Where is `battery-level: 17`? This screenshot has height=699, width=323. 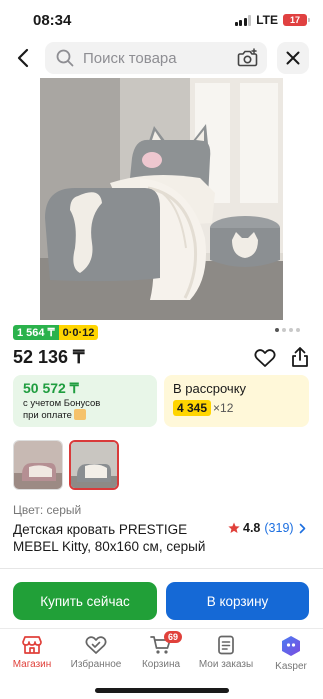
battery-level: 17 is located at coordinates (294, 20).